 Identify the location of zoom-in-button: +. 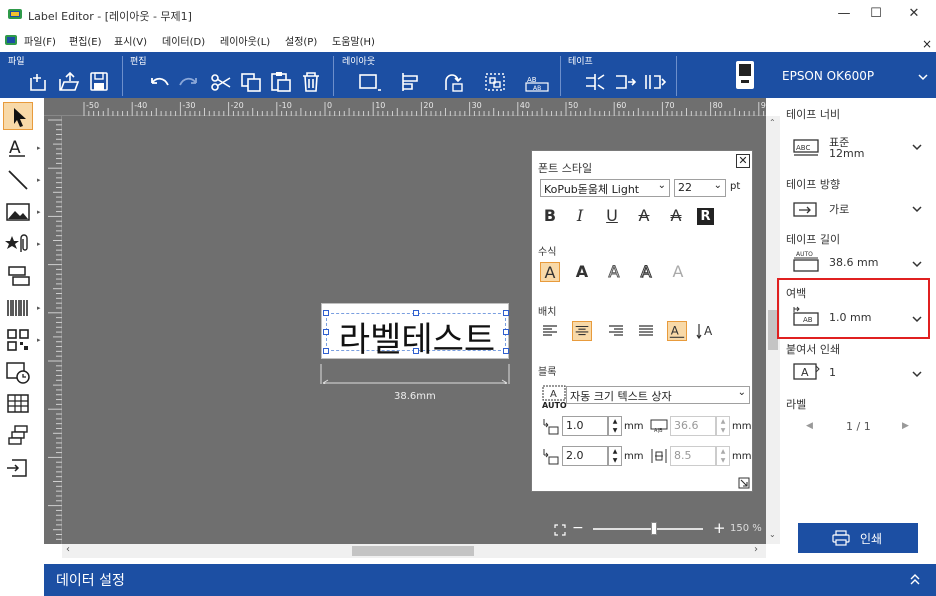
(719, 528).